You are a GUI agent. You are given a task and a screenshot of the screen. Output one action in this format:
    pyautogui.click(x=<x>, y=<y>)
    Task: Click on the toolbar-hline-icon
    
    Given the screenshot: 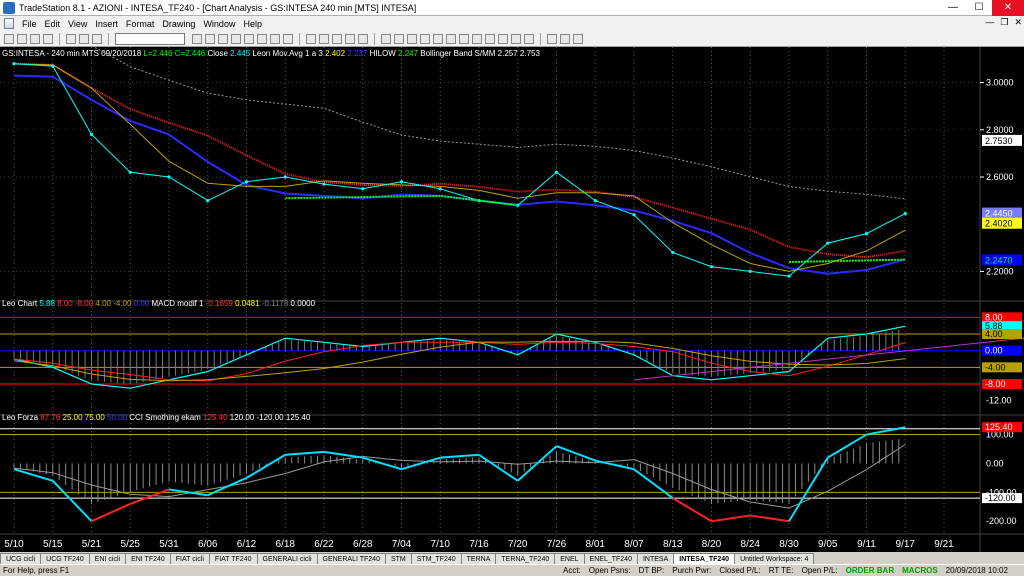 What is the action you would take?
    pyautogui.click(x=399, y=38)
    